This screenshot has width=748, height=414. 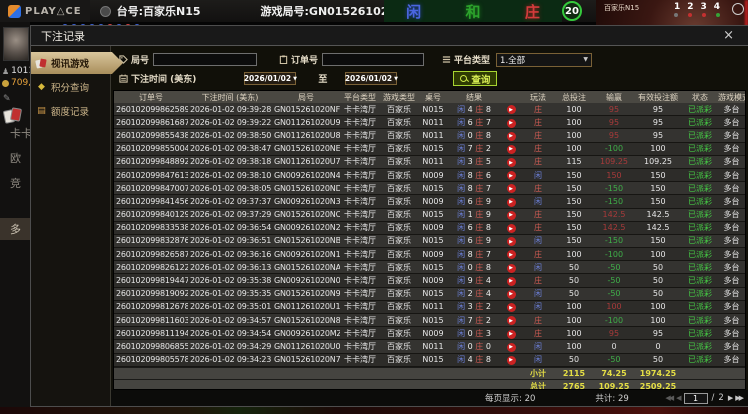 I want to click on user-id: 1011, so click(x=20, y=71).